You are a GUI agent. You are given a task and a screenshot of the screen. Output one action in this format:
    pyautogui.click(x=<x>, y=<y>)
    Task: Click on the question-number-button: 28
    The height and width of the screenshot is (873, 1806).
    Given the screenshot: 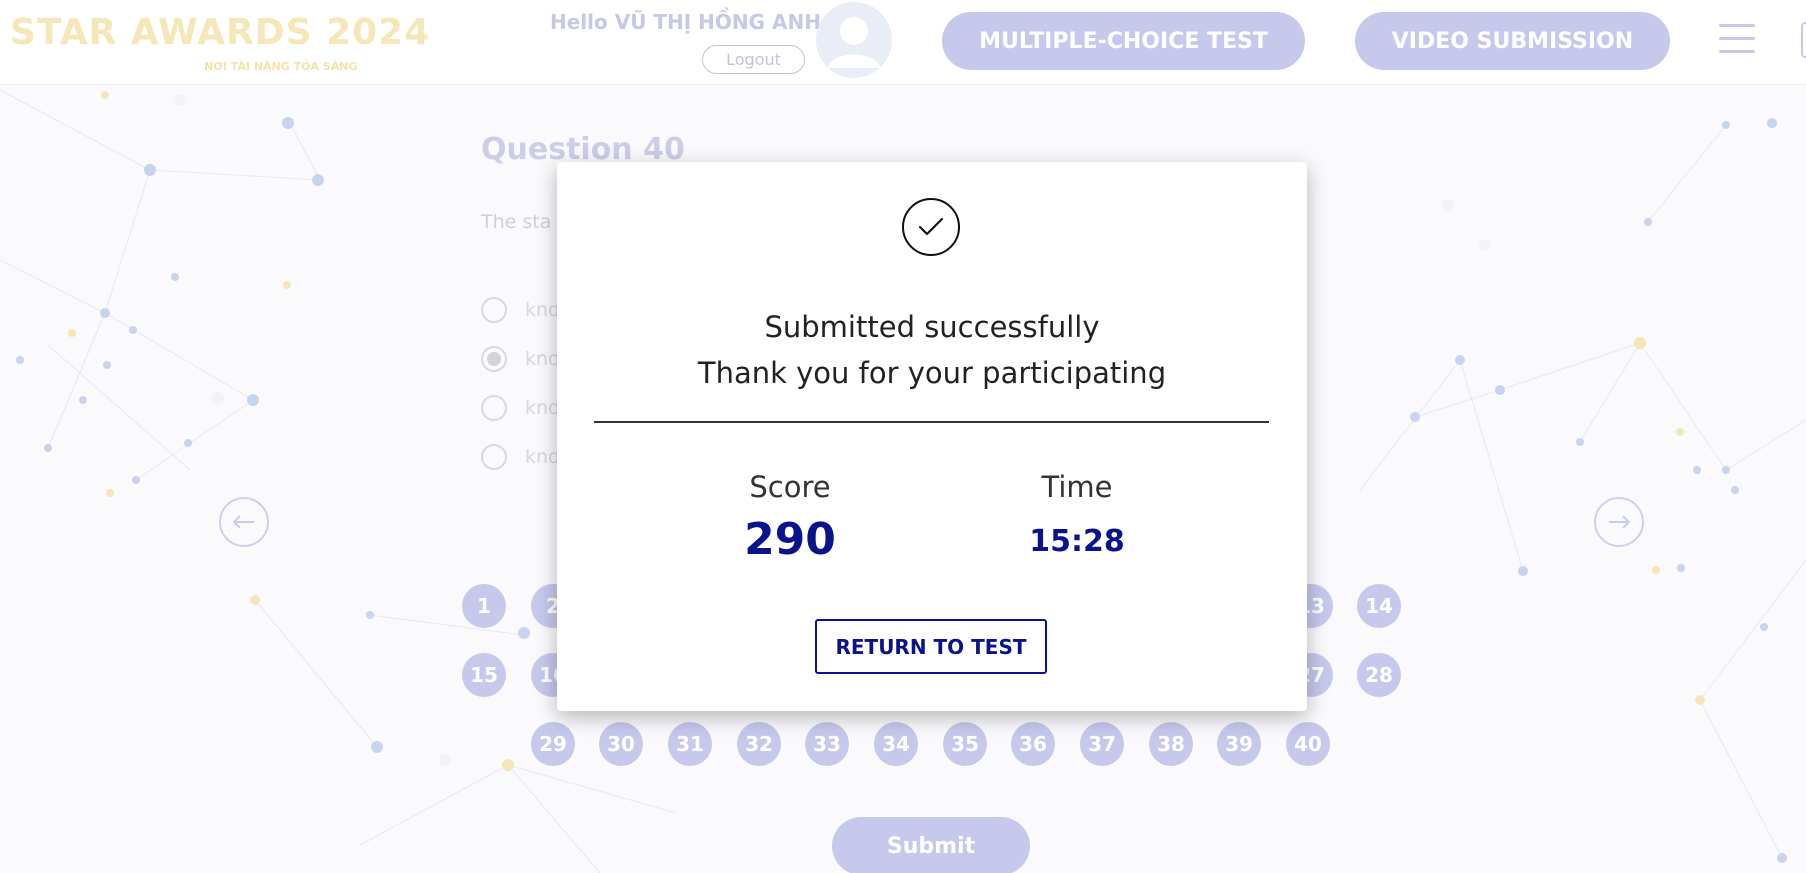 What is the action you would take?
    pyautogui.click(x=1379, y=675)
    